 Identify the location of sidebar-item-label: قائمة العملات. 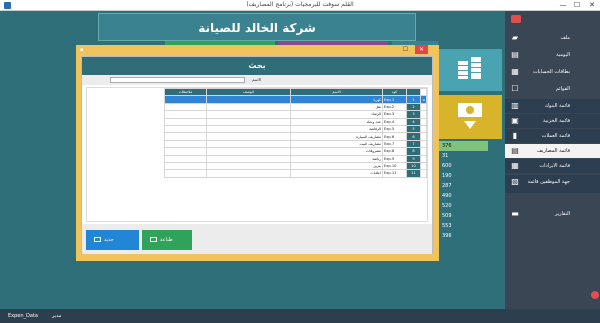
(555, 136).